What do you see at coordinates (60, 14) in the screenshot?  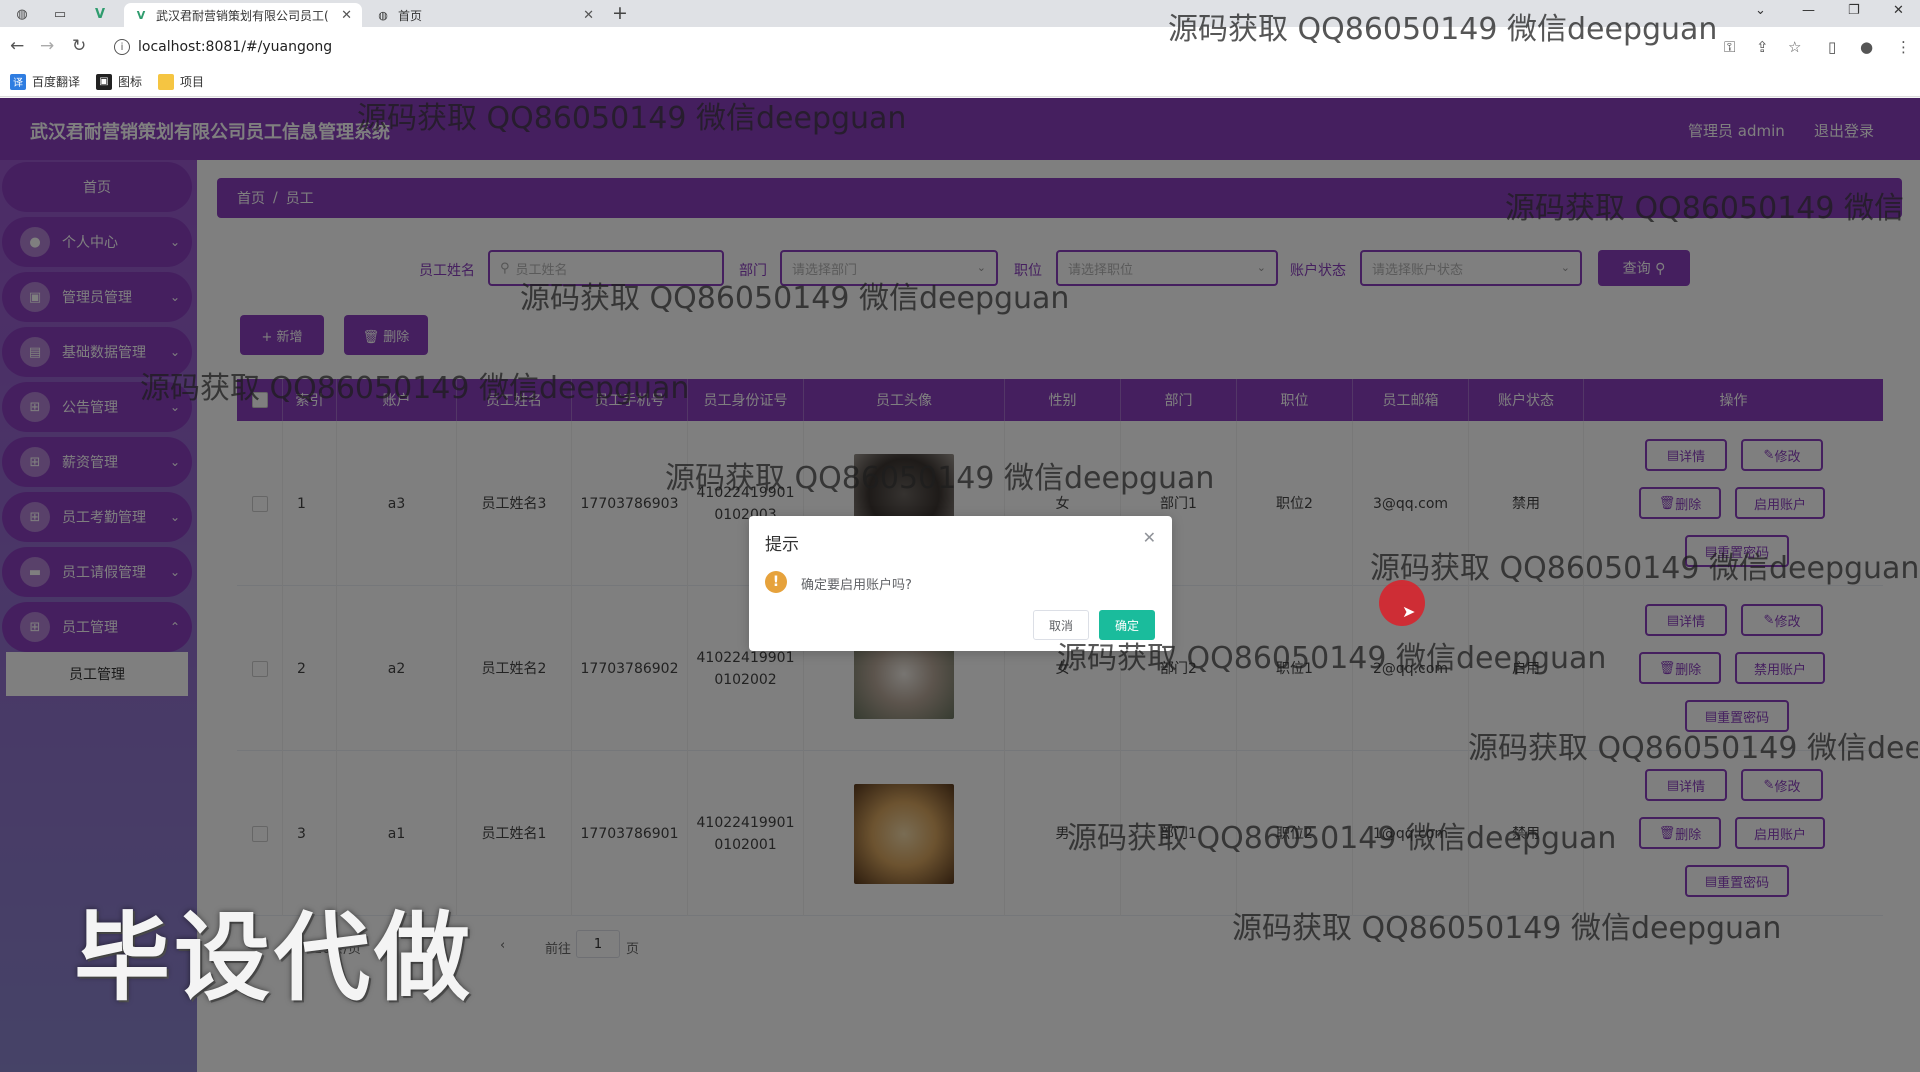 I see `pinned-tab-blank: ▭` at bounding box center [60, 14].